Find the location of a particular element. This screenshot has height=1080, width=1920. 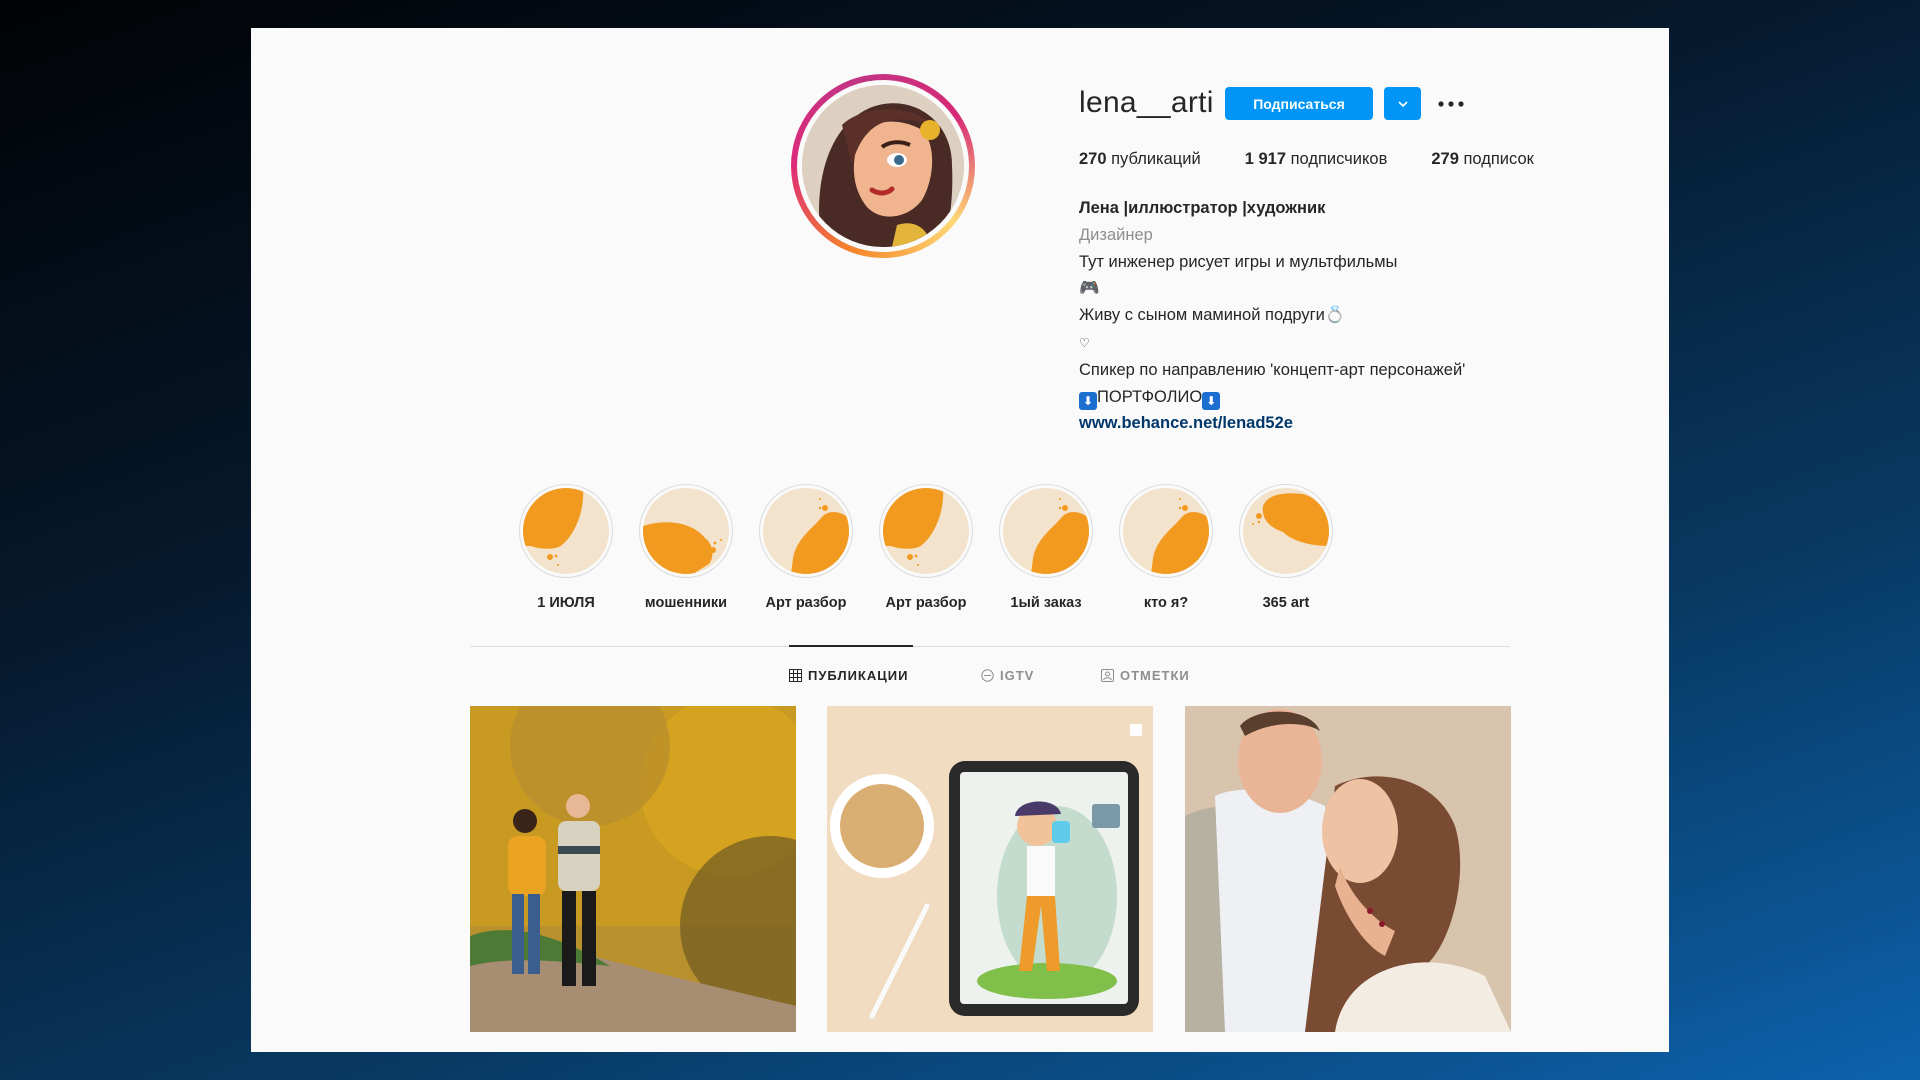

posts-count: 270 публикаций is located at coordinates (1140, 159).